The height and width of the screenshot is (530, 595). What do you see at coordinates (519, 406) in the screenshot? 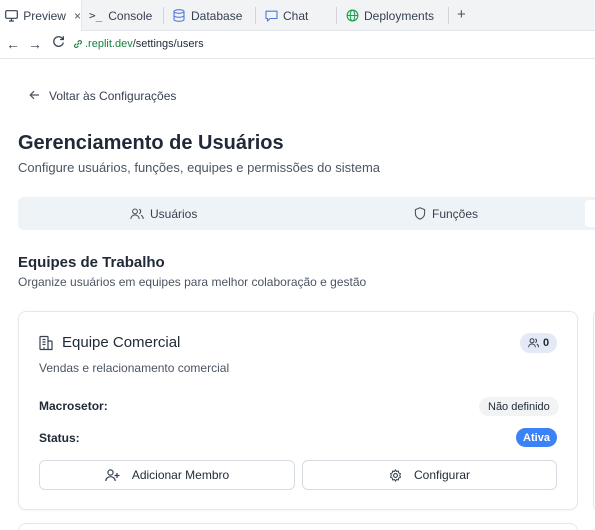
I see `macrosetor-badge: Não definido` at bounding box center [519, 406].